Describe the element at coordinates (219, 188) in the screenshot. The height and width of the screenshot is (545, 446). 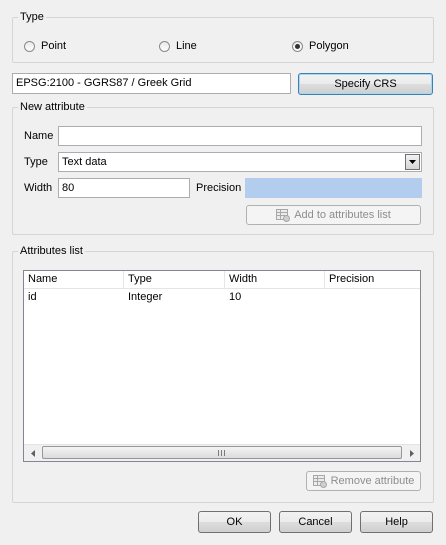
I see `precision-label: Precision` at that location.